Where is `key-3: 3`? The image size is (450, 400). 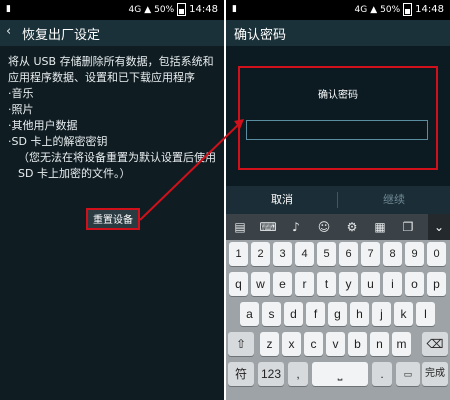
key-3: 3 is located at coordinates (282, 254).